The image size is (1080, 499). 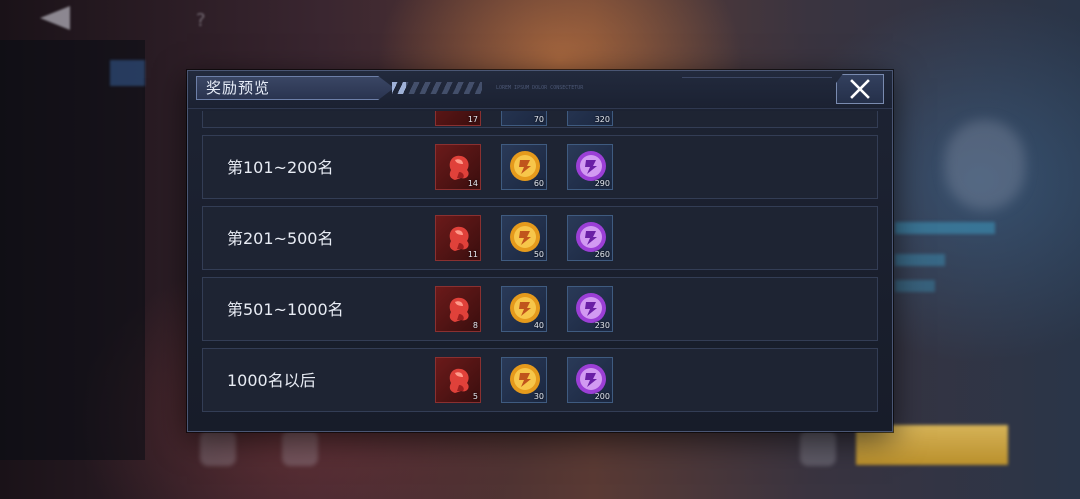 What do you see at coordinates (201, 20) in the screenshot?
I see `help-icon: ?` at bounding box center [201, 20].